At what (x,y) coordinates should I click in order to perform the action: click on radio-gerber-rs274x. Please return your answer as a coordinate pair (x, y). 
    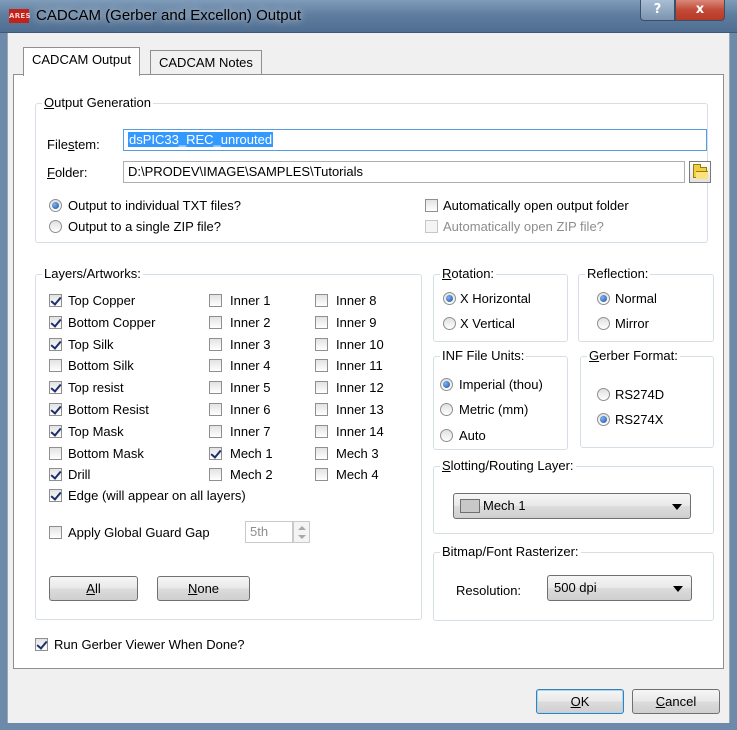
    Looking at the image, I should click on (603, 419).